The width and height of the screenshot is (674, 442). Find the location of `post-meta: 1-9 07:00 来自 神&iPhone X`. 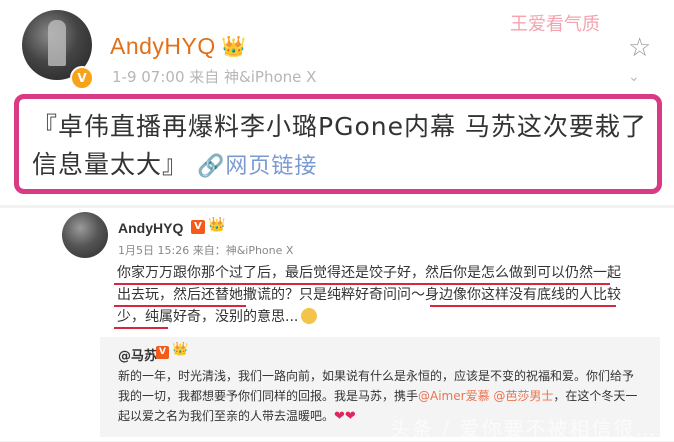

post-meta: 1-9 07:00 来自 神&iPhone X is located at coordinates (214, 77).